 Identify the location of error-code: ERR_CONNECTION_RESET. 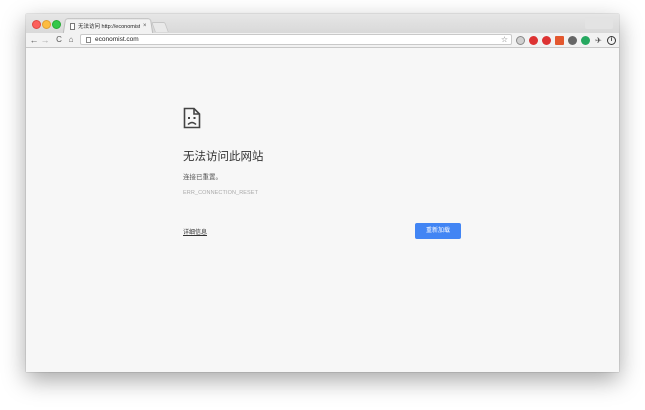
(221, 193).